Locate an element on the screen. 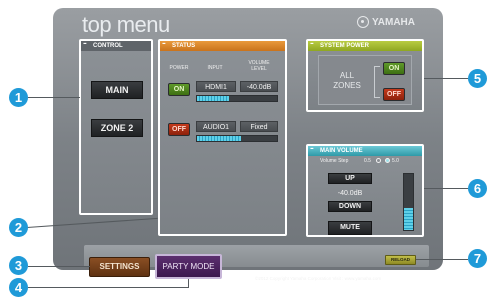 This screenshot has width=489, height=300. callout-6: 6 is located at coordinates (477, 188).